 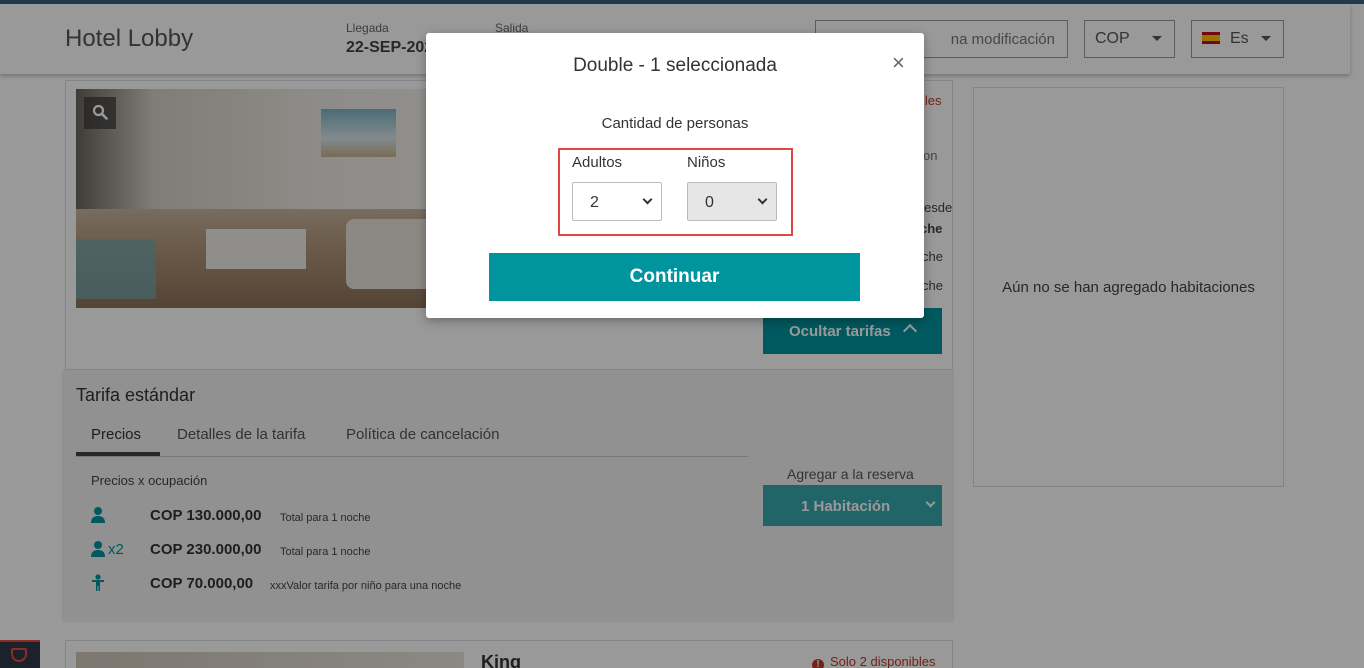 I want to click on adults-value: 2, so click(x=594, y=202).